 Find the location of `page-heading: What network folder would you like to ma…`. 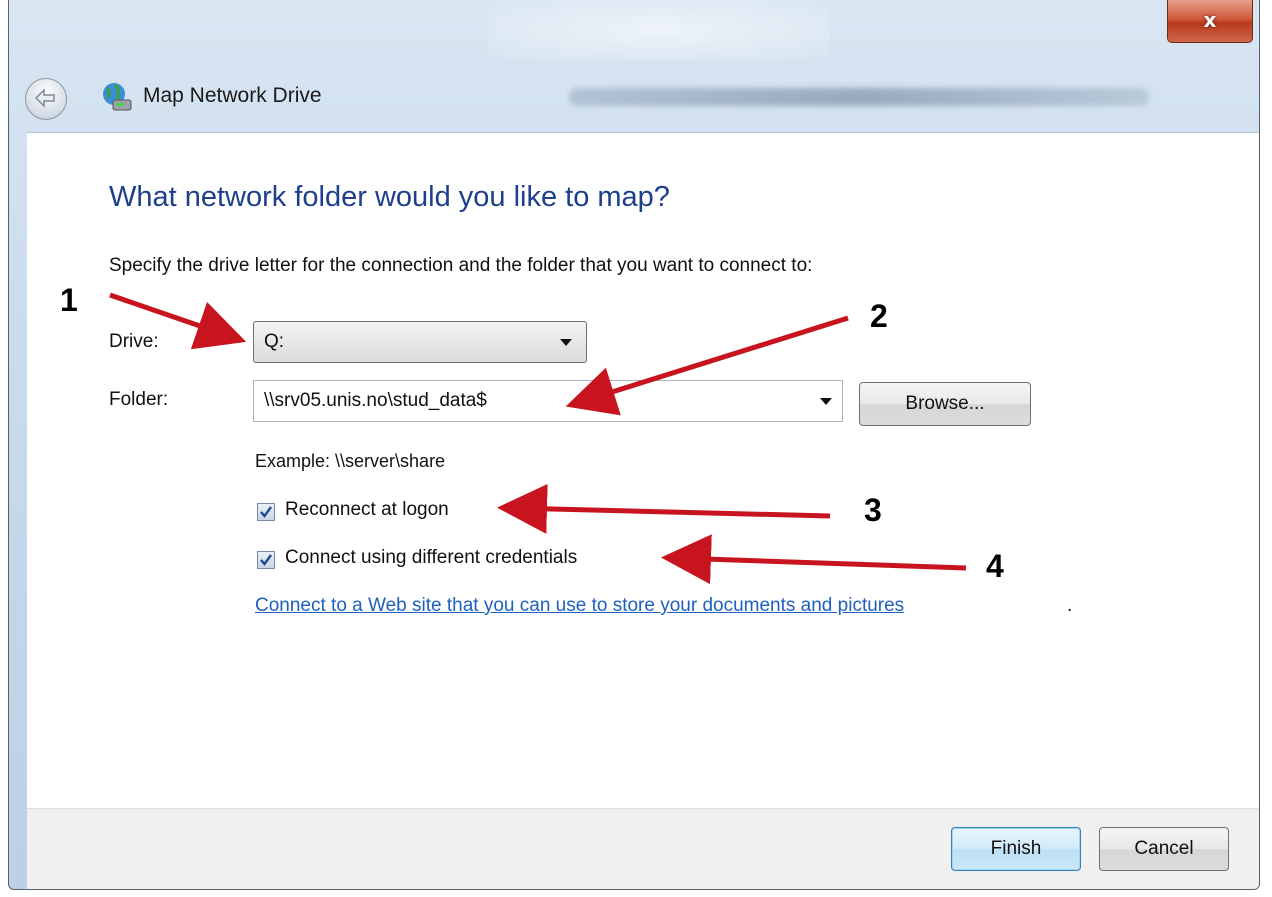

page-heading: What network folder would you like to ma… is located at coordinates (389, 197).